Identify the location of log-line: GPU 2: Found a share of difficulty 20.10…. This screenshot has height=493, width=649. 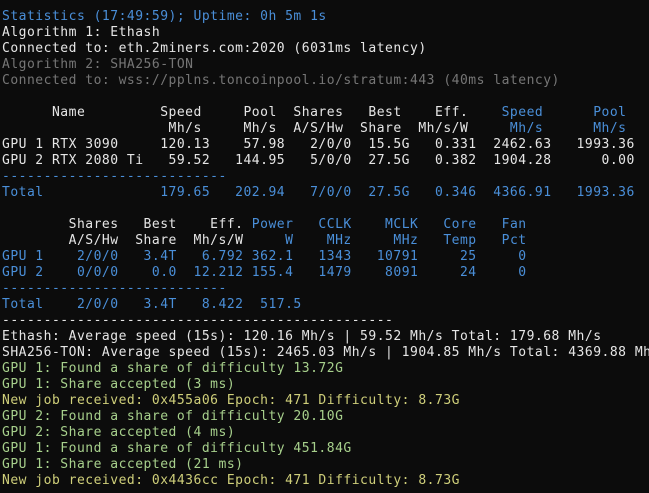
(173, 416).